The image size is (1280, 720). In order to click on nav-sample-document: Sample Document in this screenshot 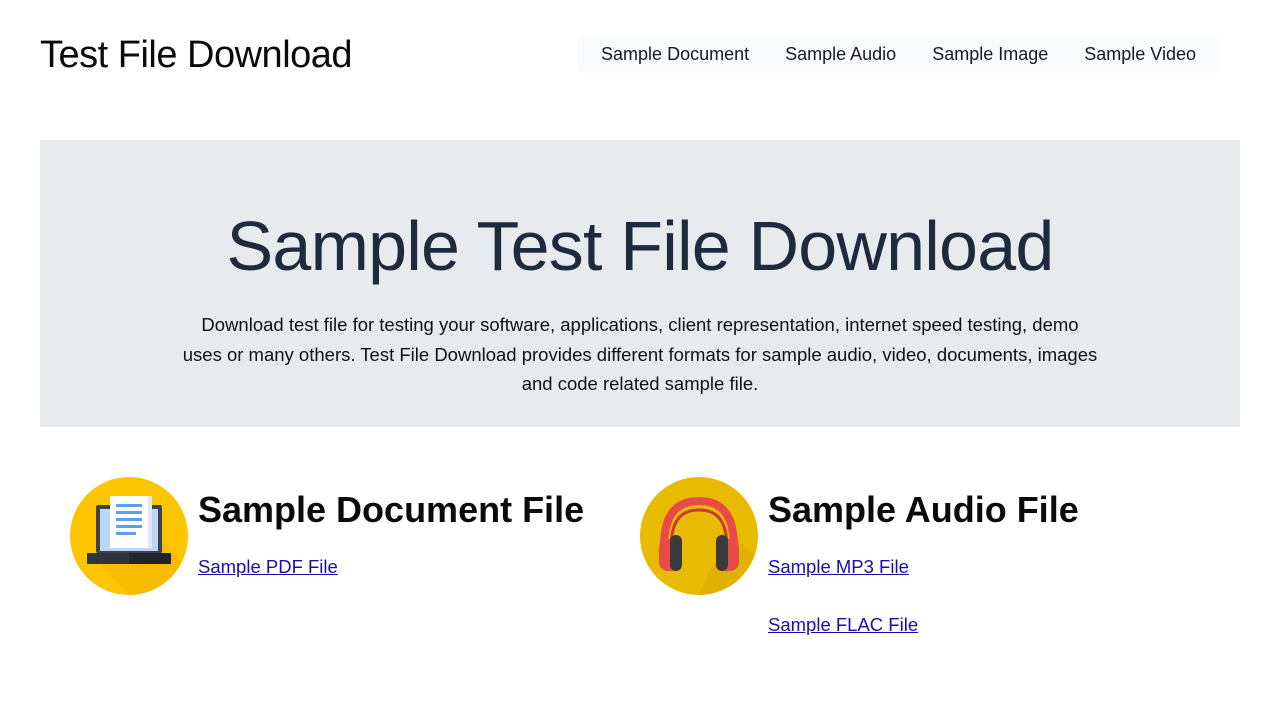, I will do `click(675, 54)`.